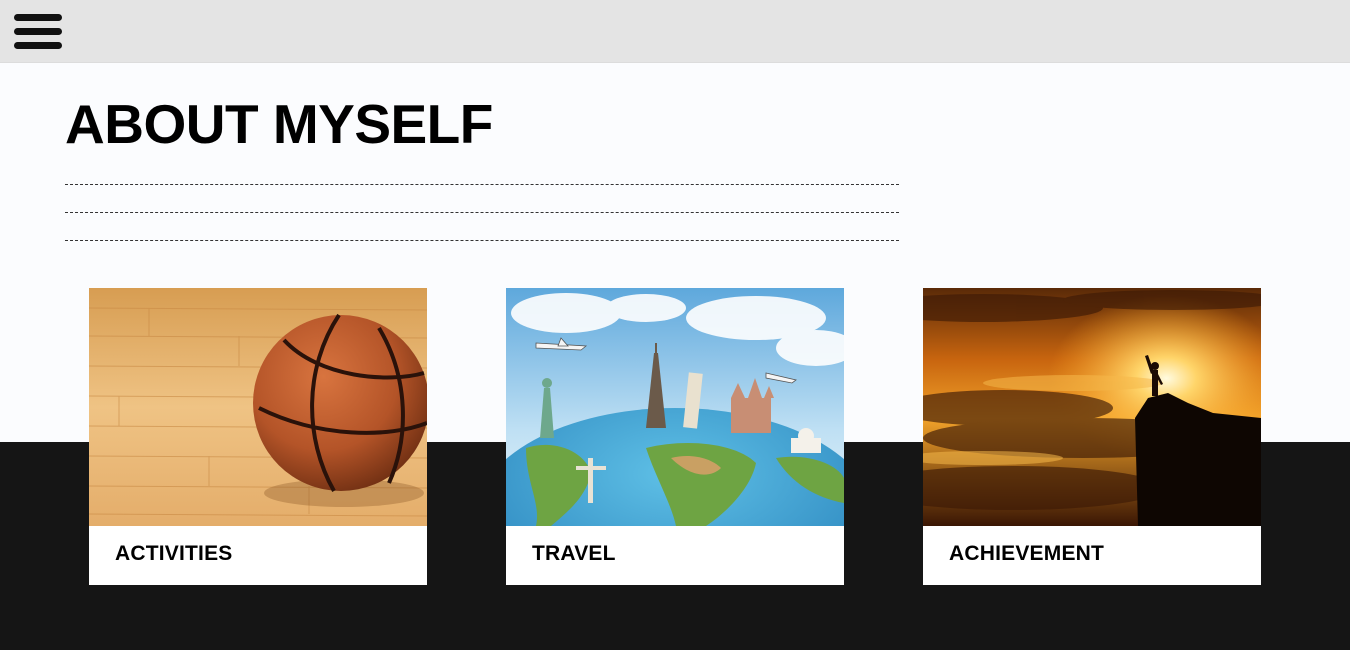 The image size is (1350, 650). I want to click on card-label: ACTIVITIES, so click(174, 553).